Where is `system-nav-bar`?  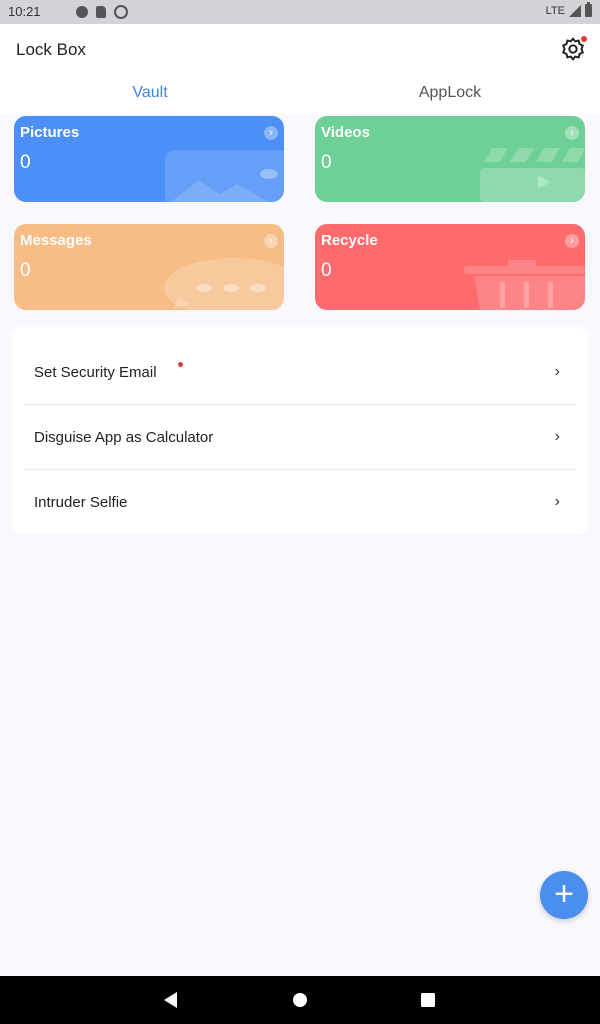 system-nav-bar is located at coordinates (300, 1000).